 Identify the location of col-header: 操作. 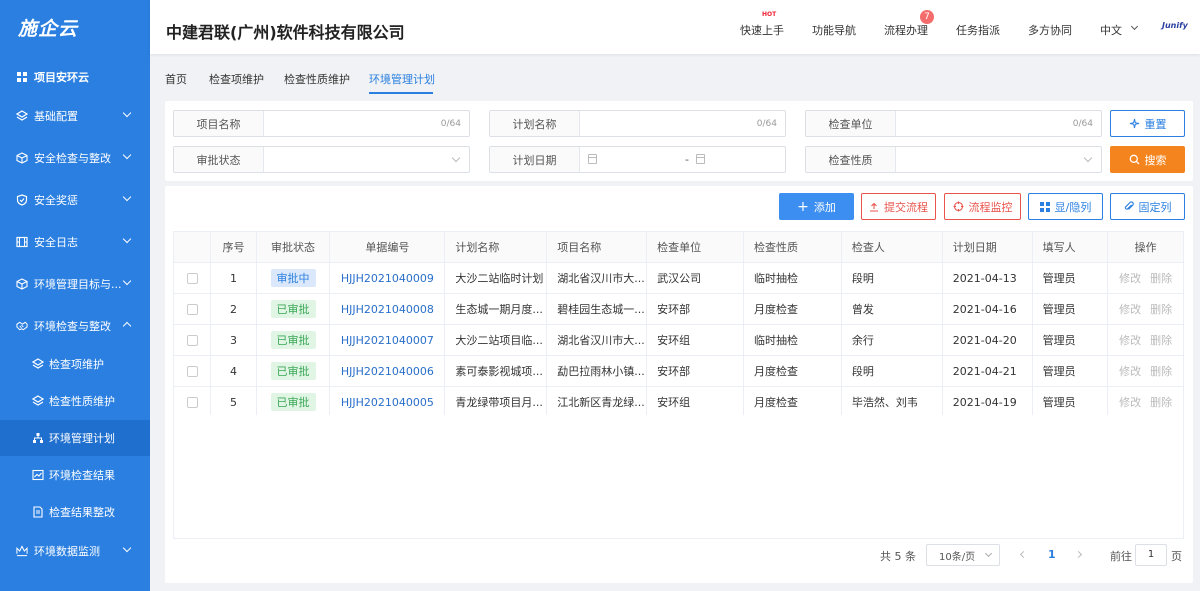
(1145, 247).